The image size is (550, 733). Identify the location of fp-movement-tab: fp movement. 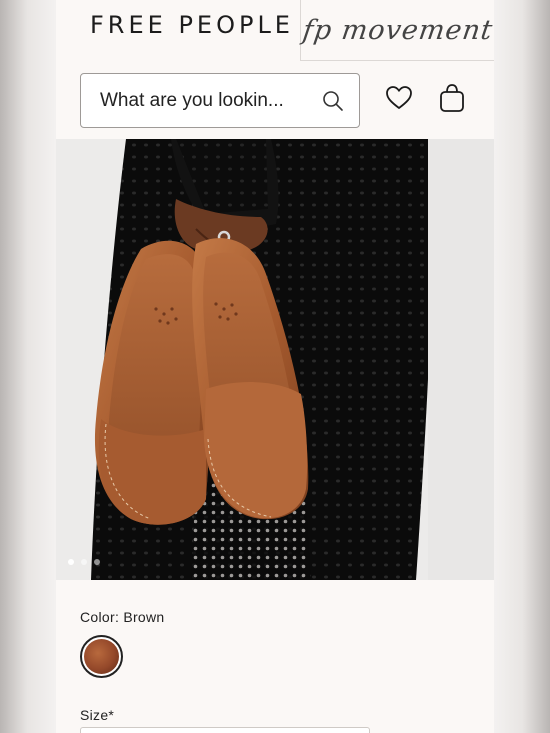
(397, 30).